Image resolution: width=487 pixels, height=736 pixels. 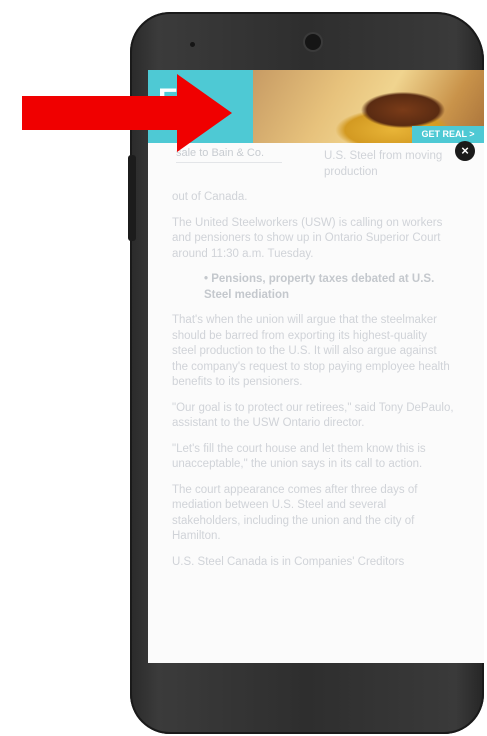 I want to click on article-intro-right: U.S. Steel from moving production, so click(x=383, y=164).